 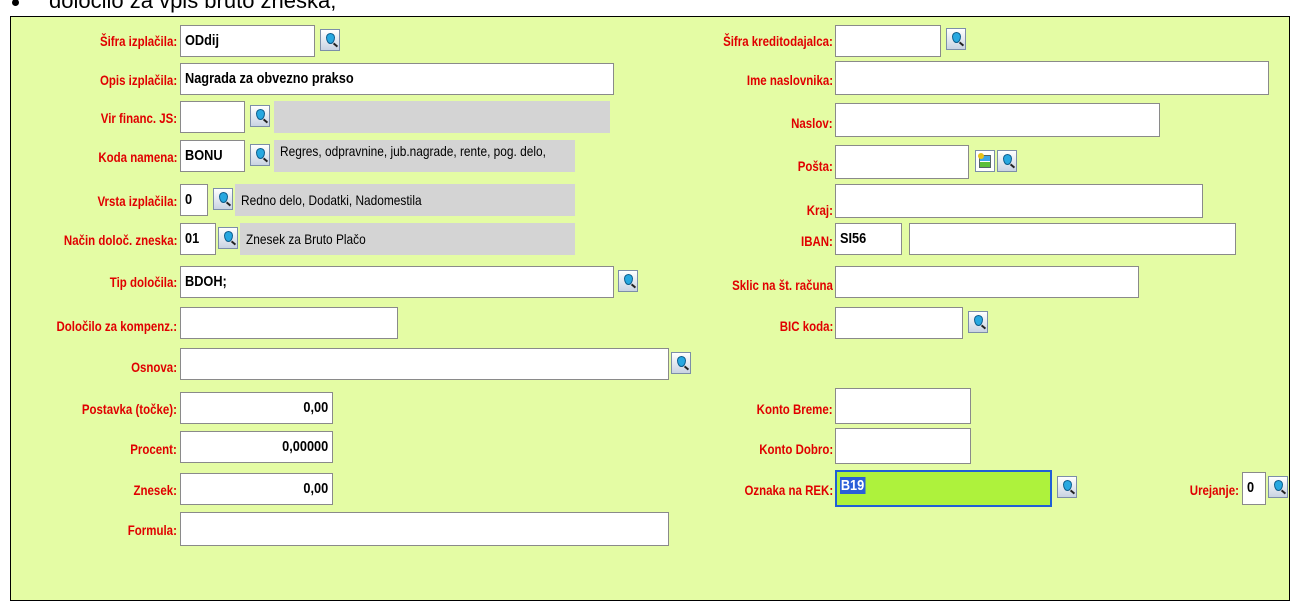 I want to click on postavka-field: 0,00, so click(x=256, y=408).